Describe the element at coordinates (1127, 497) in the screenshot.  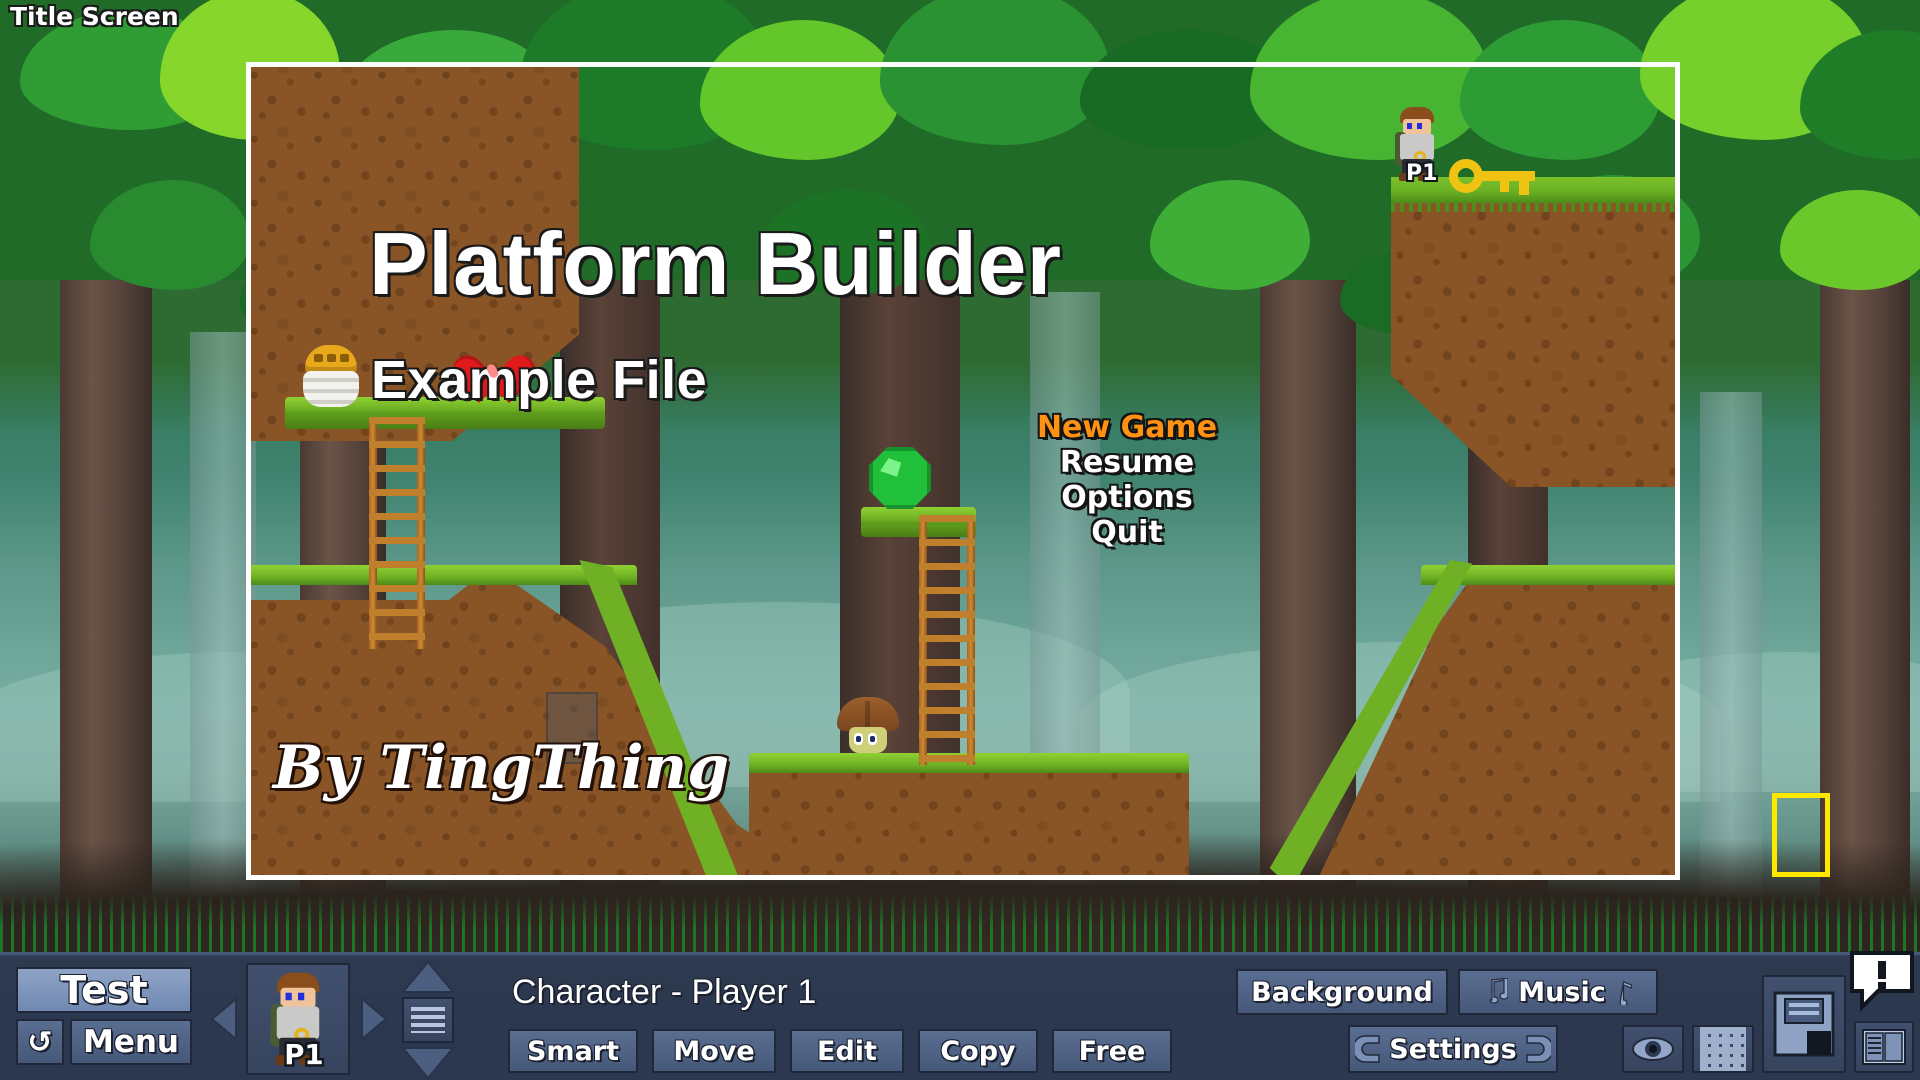
I see `menu-item-options: Options` at that location.